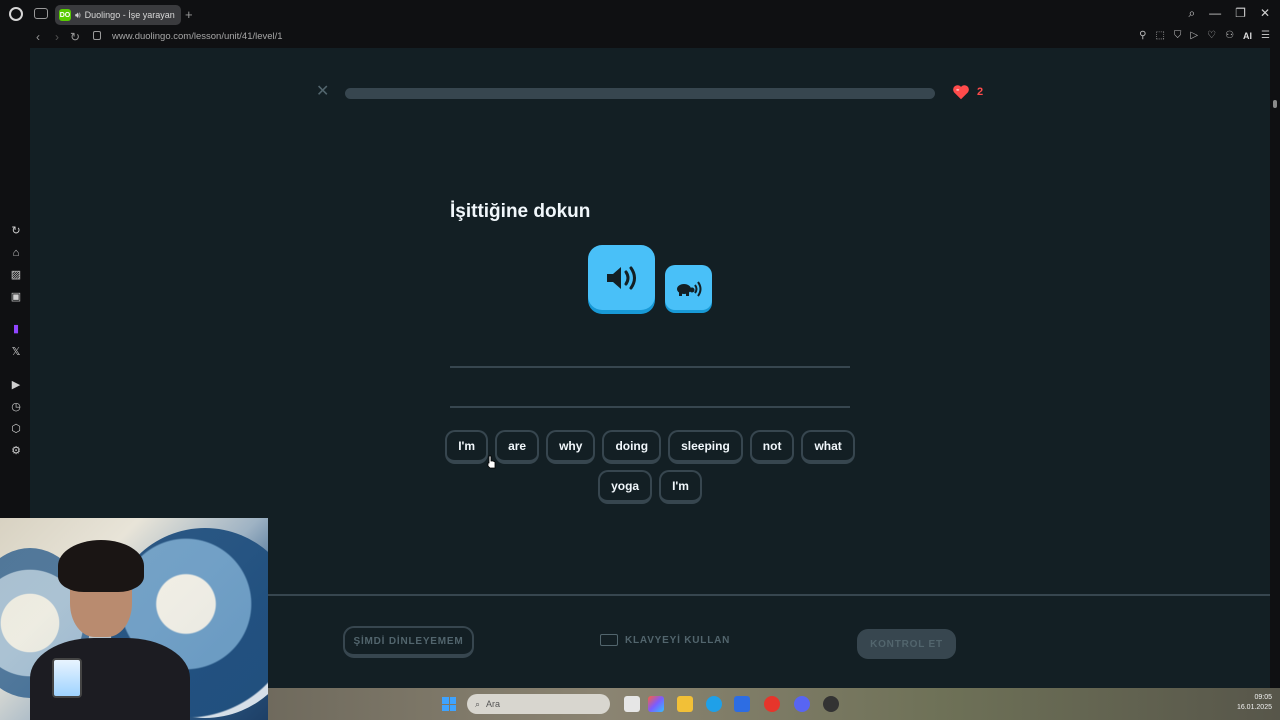 This screenshot has height=720, width=1280. What do you see at coordinates (1254, 707) in the screenshot?
I see `clock-date: 16.01.2025` at bounding box center [1254, 707].